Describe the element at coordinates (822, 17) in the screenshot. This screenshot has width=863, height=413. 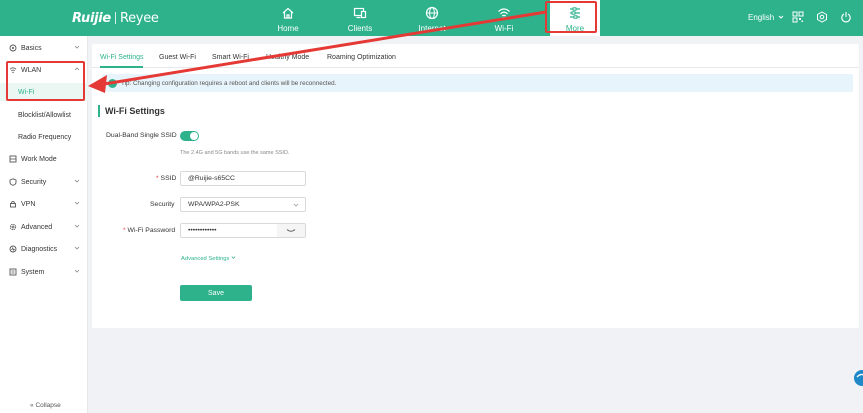
I see `user-settings-icon` at that location.